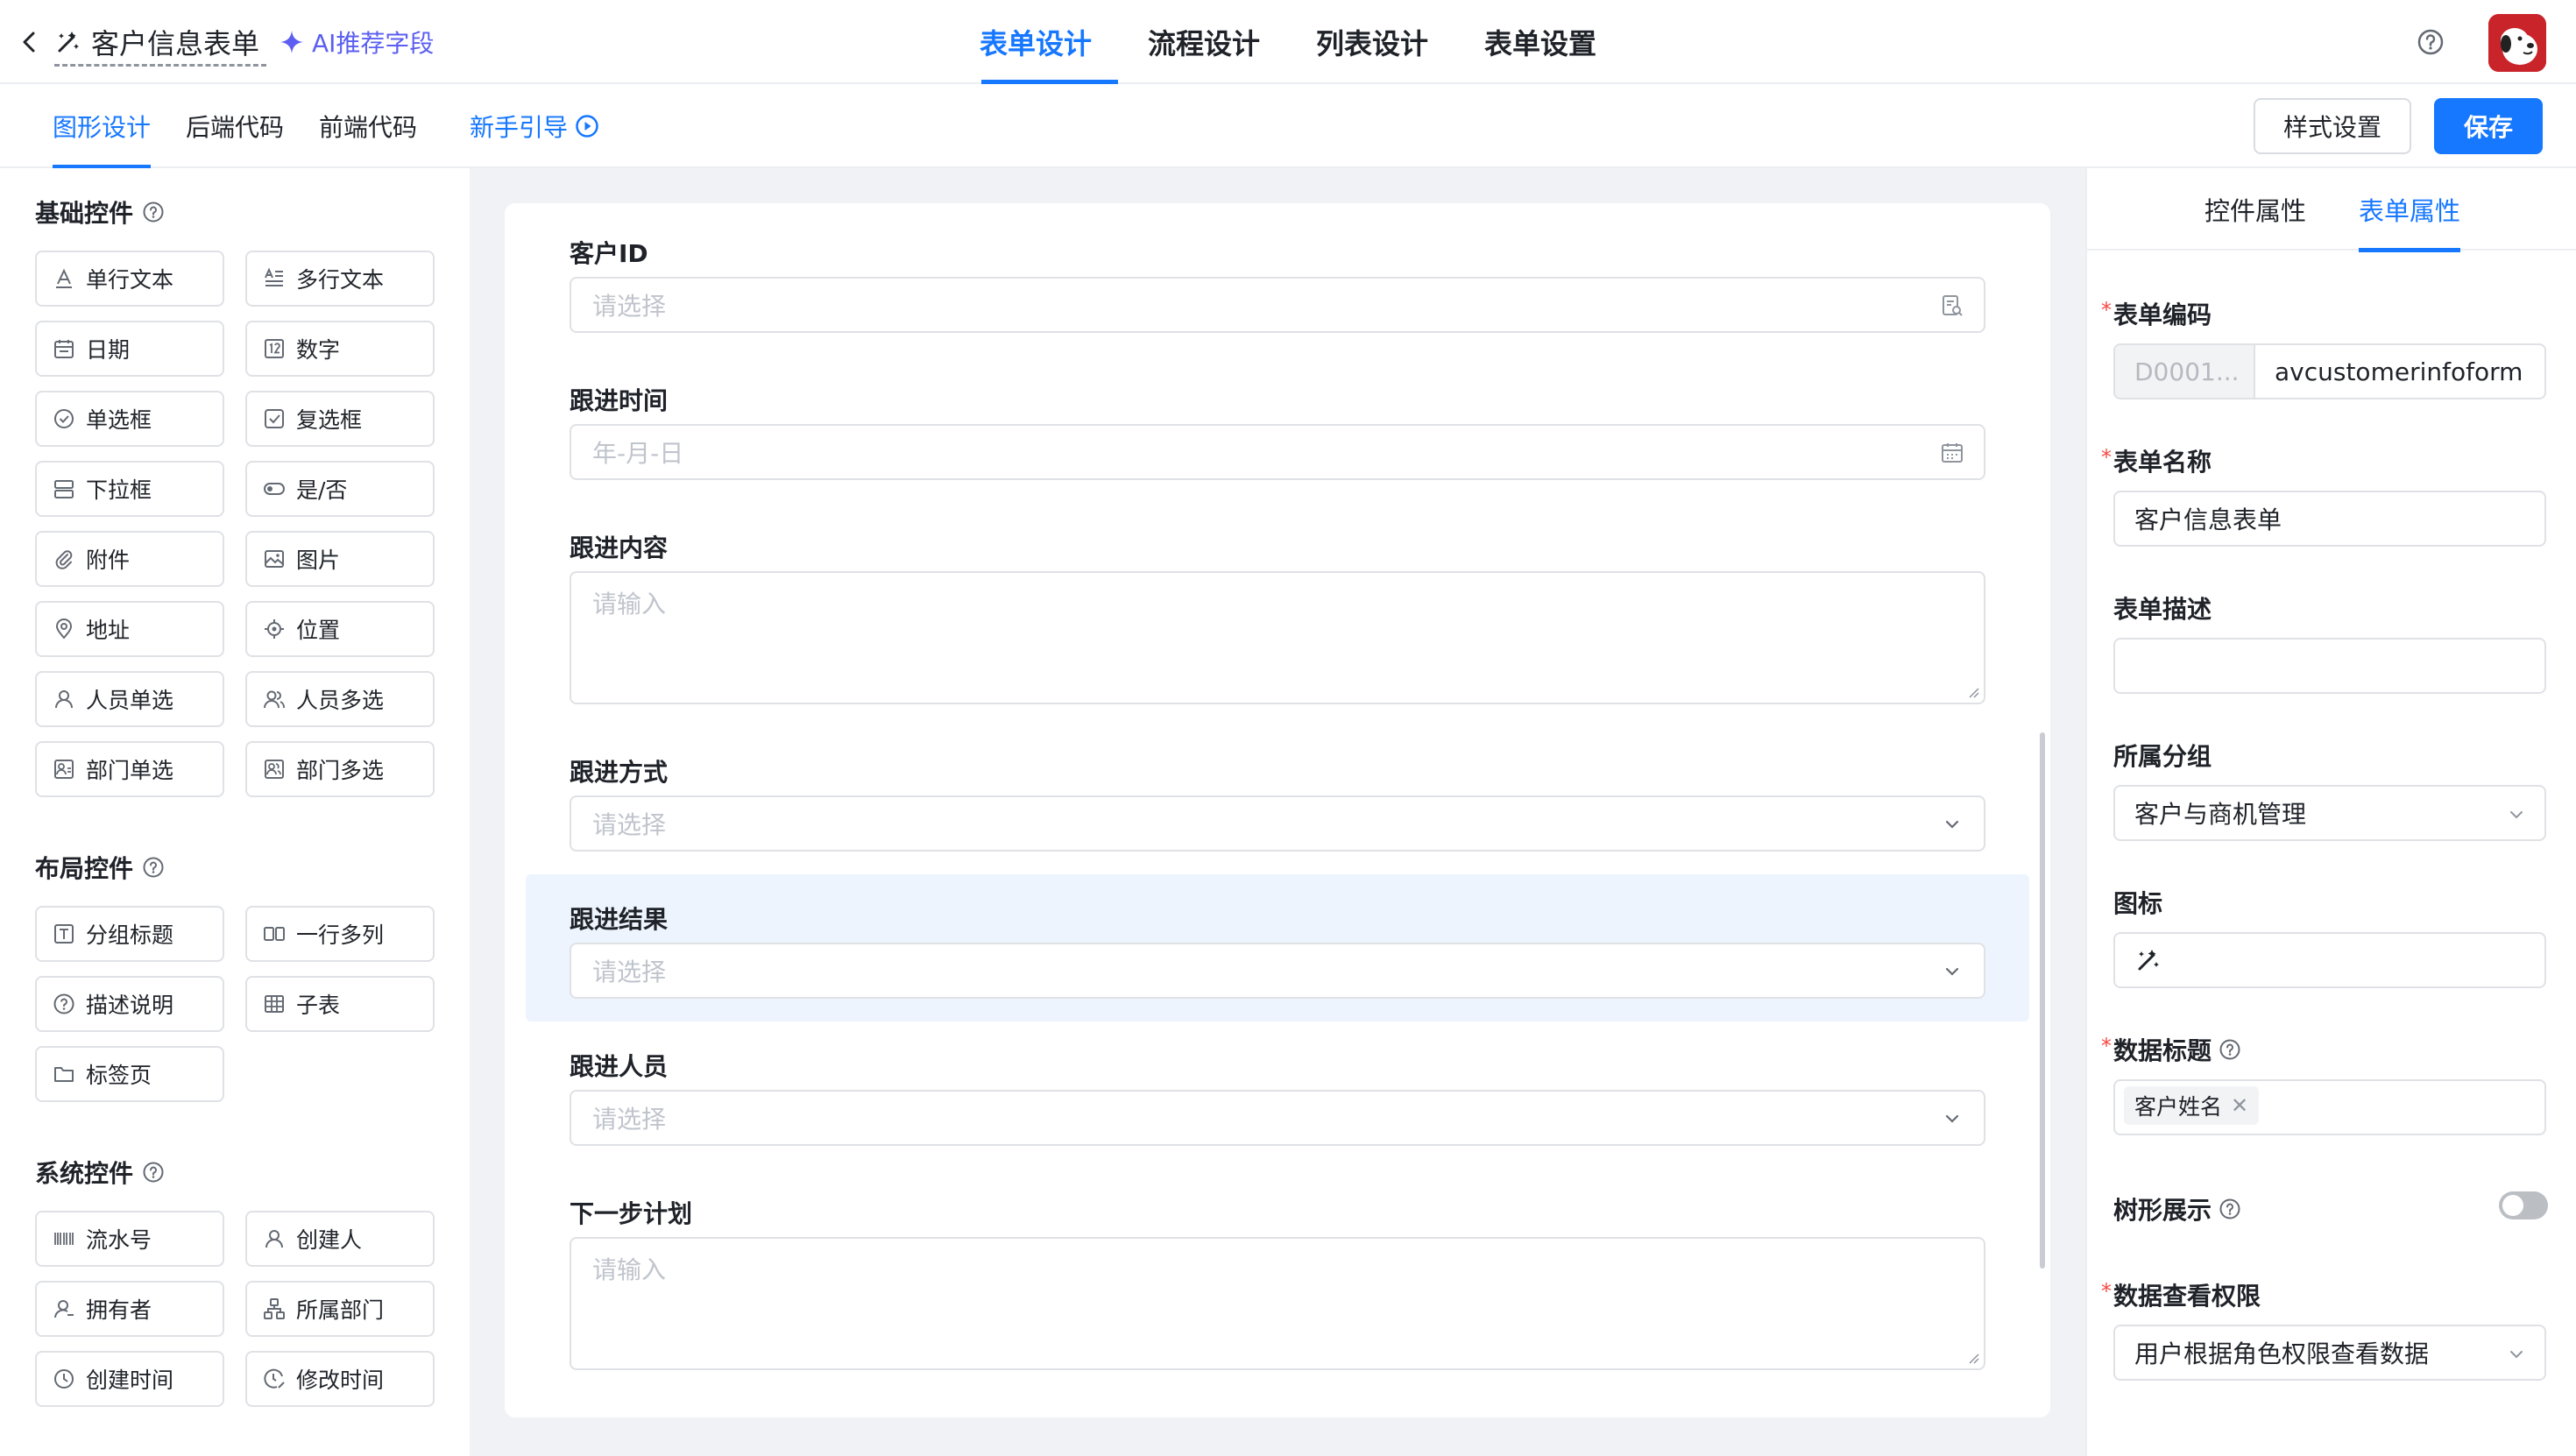  I want to click on control-number: 数字, so click(340, 349).